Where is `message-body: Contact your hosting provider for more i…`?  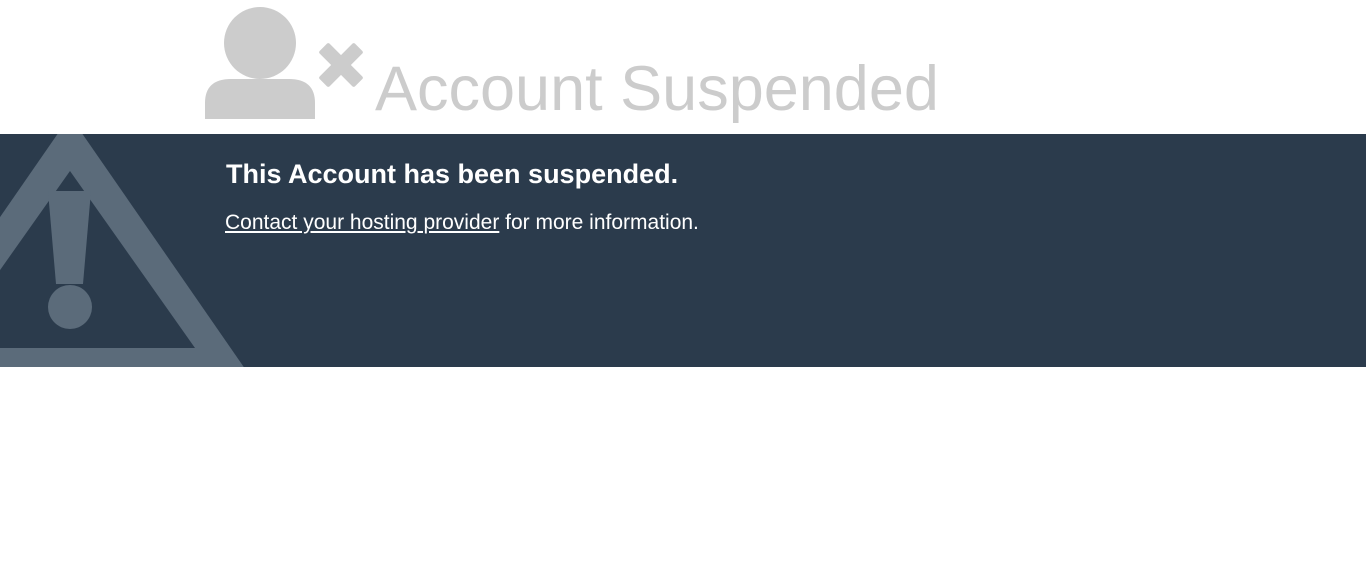
message-body: Contact your hosting provider for more i… is located at coordinates (462, 223).